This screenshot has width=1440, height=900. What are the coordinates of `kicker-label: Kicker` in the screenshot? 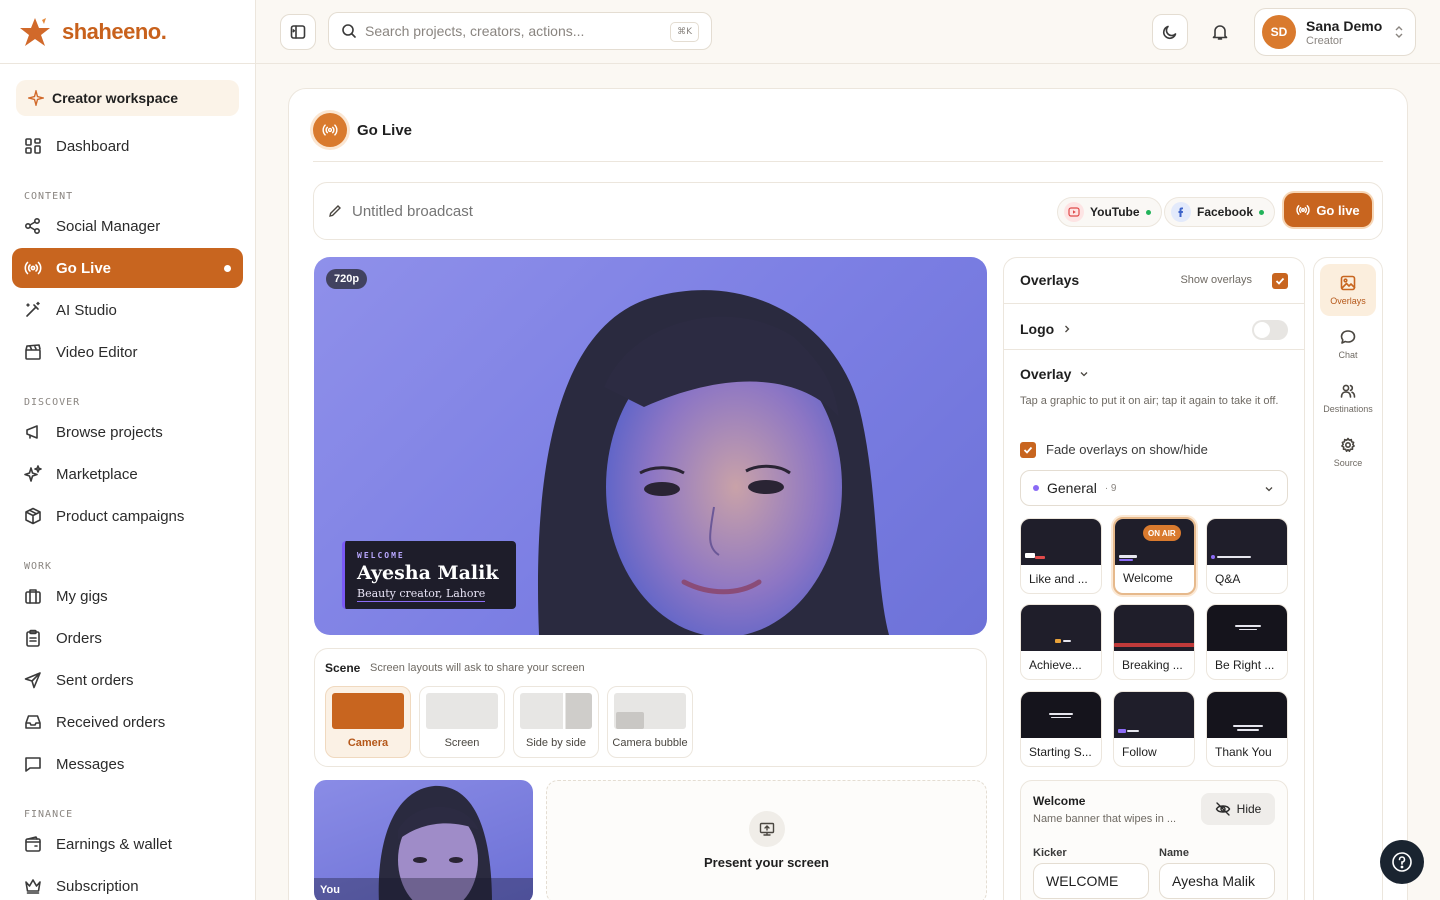 It's located at (1050, 853).